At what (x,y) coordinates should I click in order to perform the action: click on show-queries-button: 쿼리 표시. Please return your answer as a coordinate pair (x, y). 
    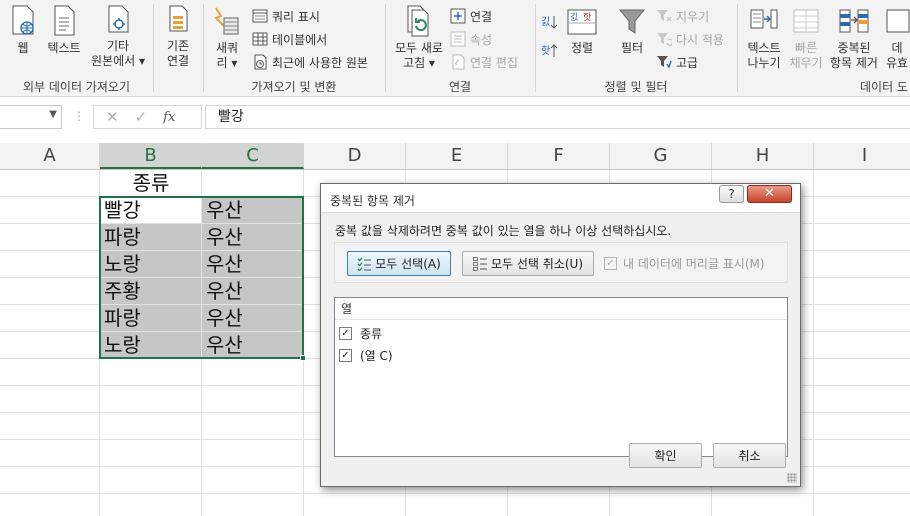
    Looking at the image, I should click on (286, 16).